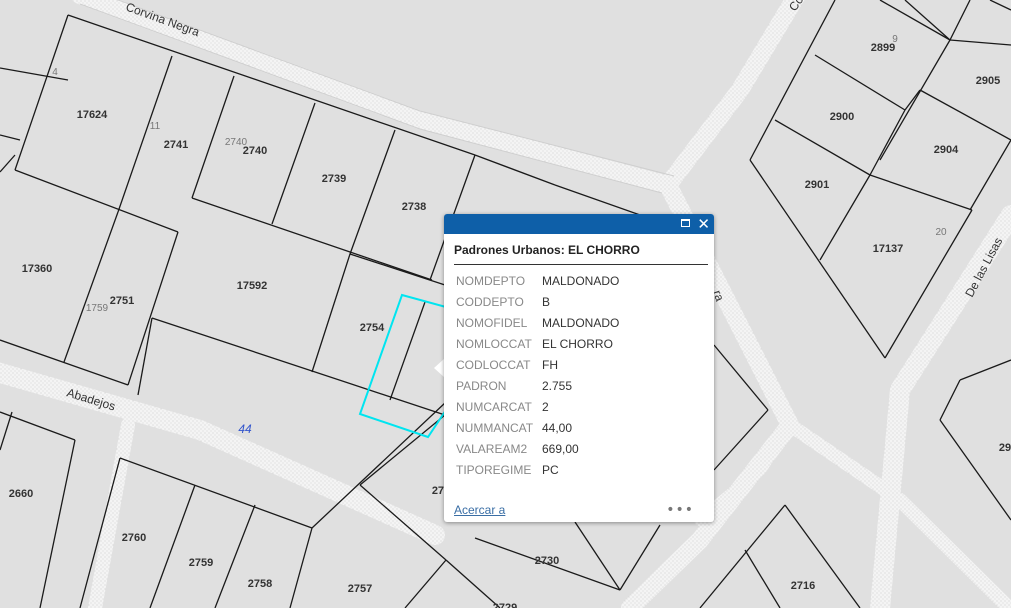 The image size is (1011, 608). What do you see at coordinates (557, 427) in the screenshot?
I see `attribute-value: 44,00` at bounding box center [557, 427].